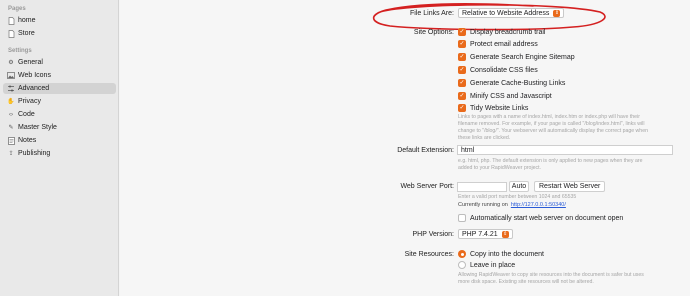  What do you see at coordinates (11, 128) in the screenshot?
I see `paintbrush-icon: ✎` at bounding box center [11, 128].